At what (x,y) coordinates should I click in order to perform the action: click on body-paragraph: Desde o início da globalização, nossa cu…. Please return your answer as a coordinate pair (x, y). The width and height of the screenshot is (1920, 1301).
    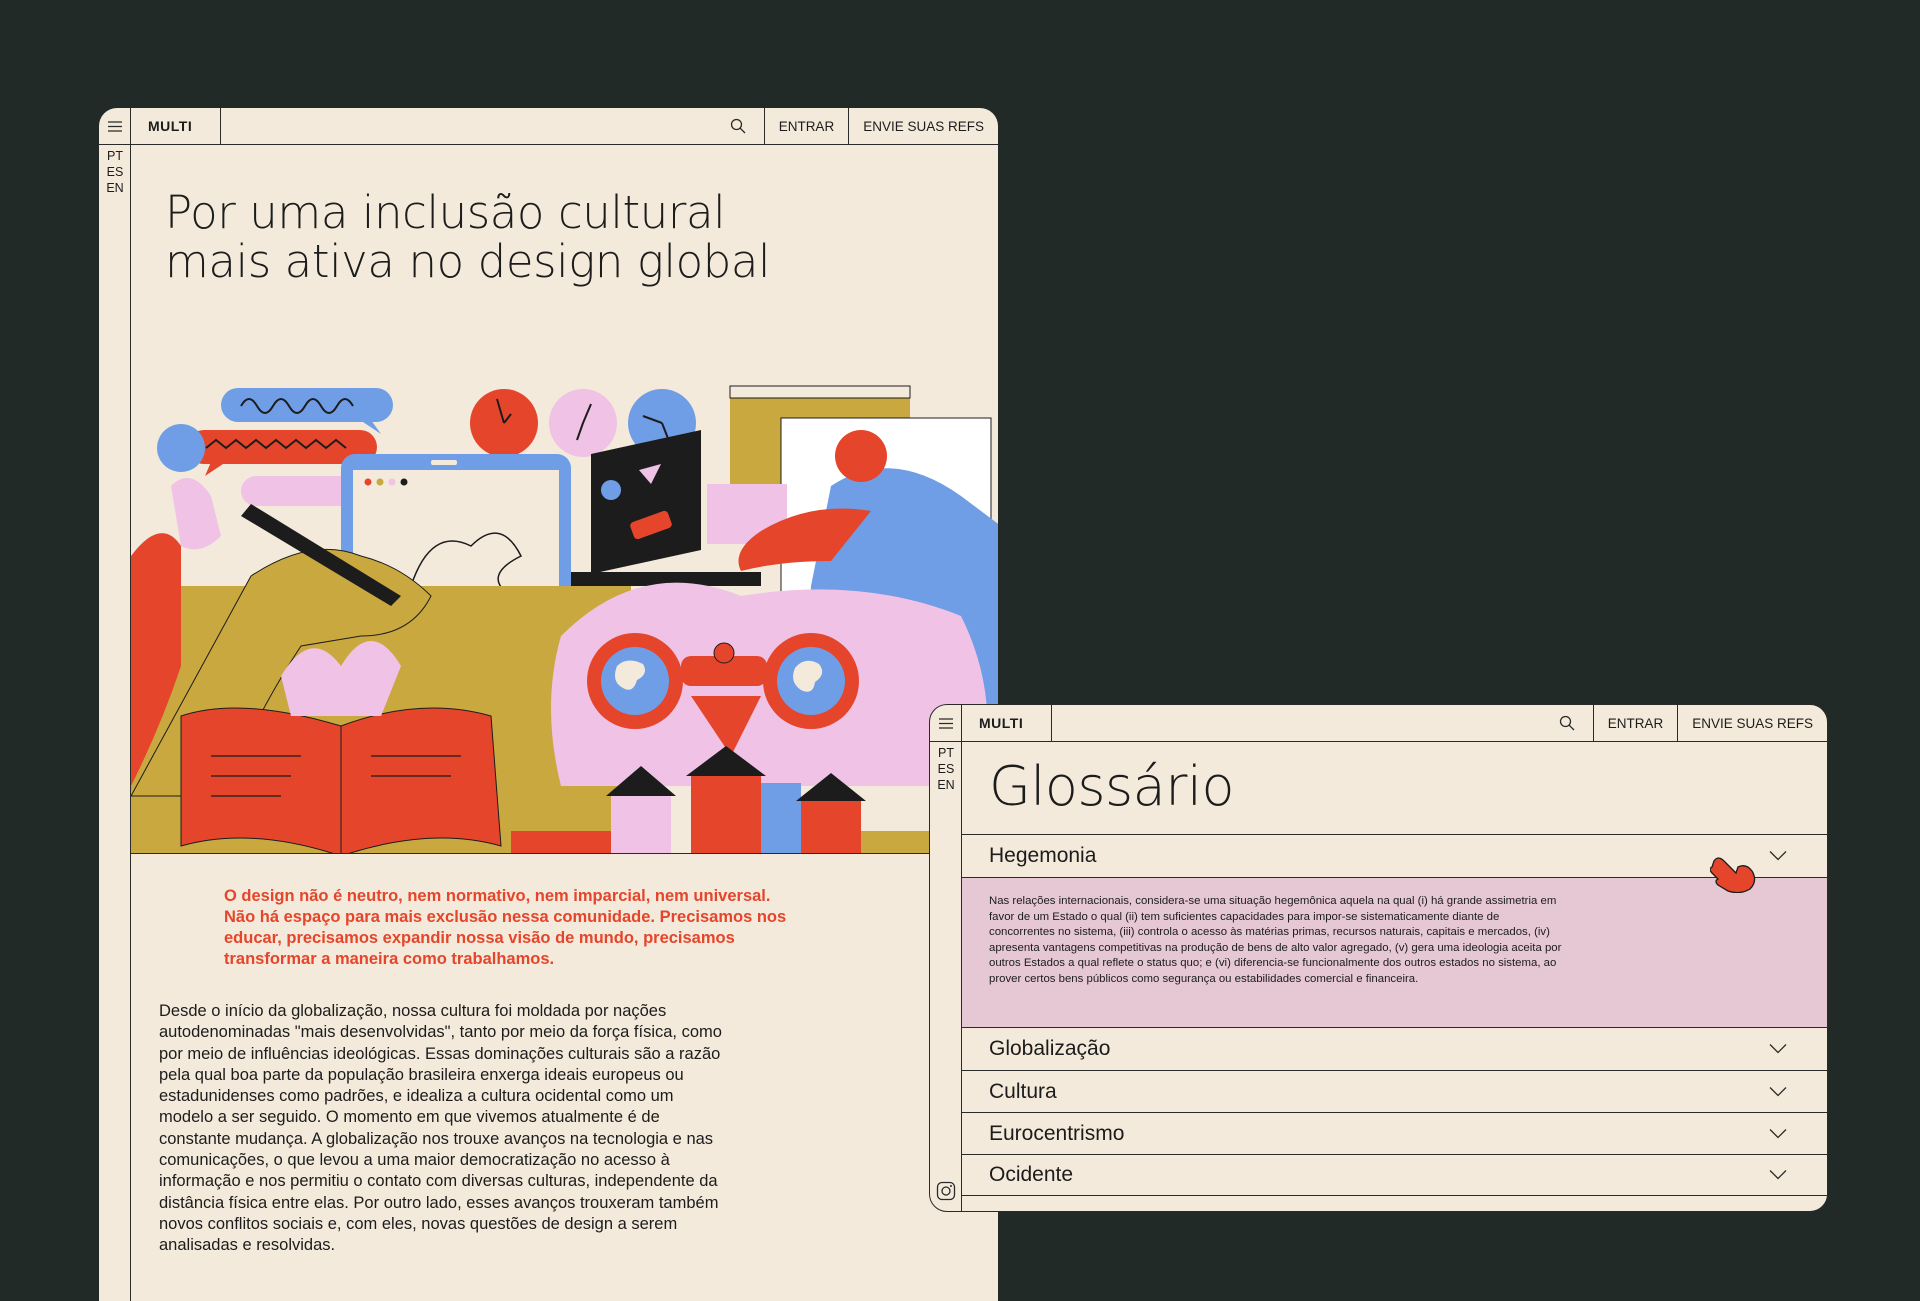
    Looking at the image, I should click on (440, 1128).